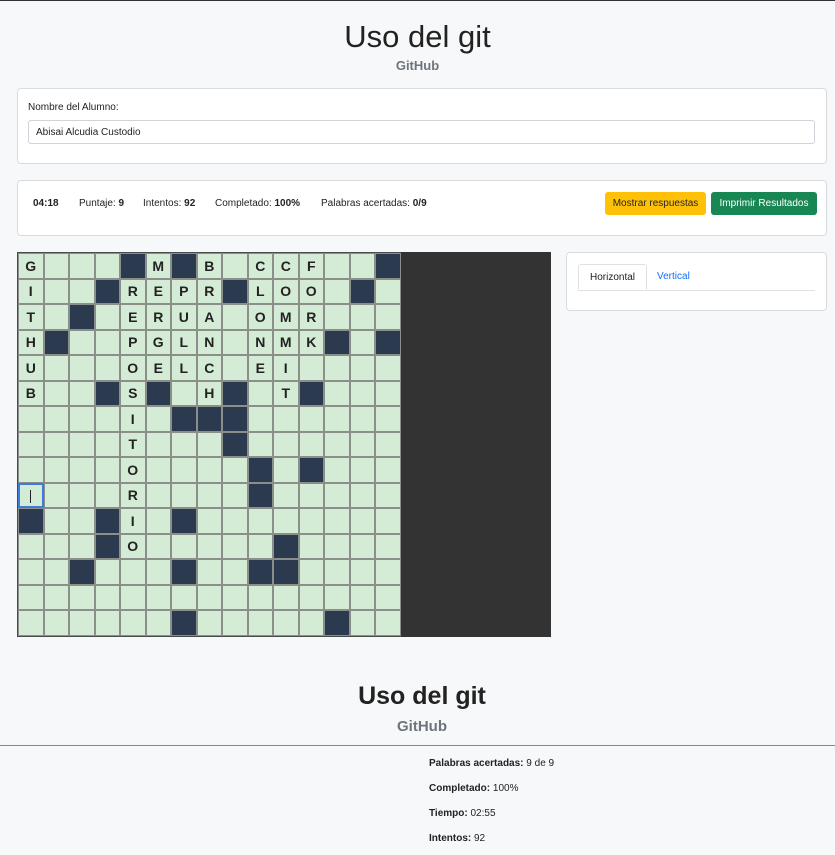  What do you see at coordinates (184, 291) in the screenshot?
I see `crossword-cell: P` at bounding box center [184, 291].